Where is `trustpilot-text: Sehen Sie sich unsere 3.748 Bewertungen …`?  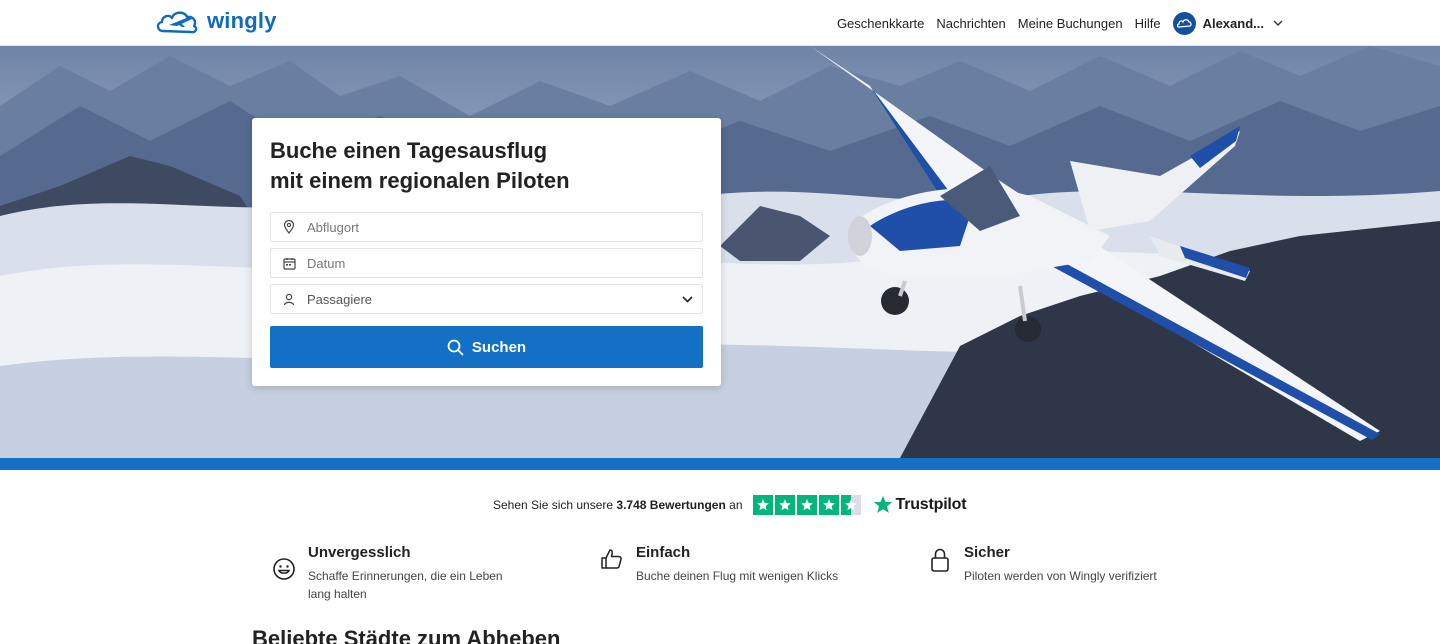
trustpilot-text: Sehen Sie sich unsere 3.748 Bewertungen … is located at coordinates (618, 505).